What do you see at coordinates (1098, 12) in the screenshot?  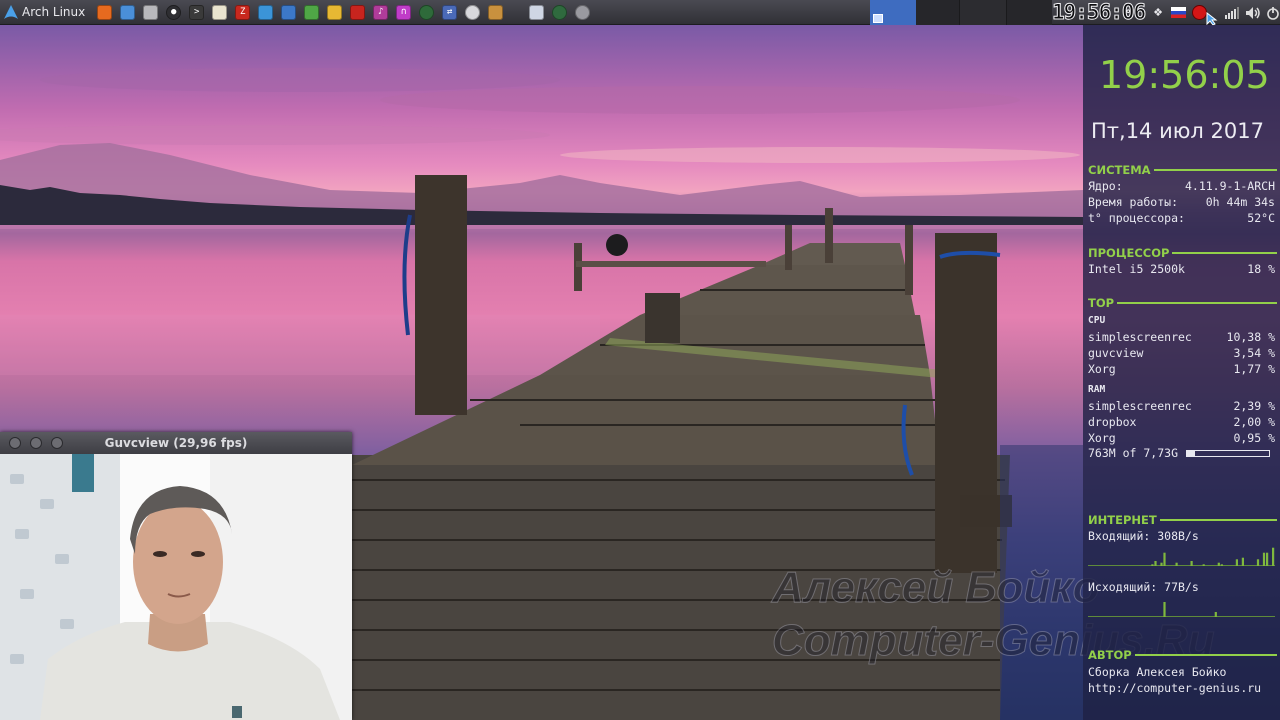 I see `panel-clock: 19:56:06` at bounding box center [1098, 12].